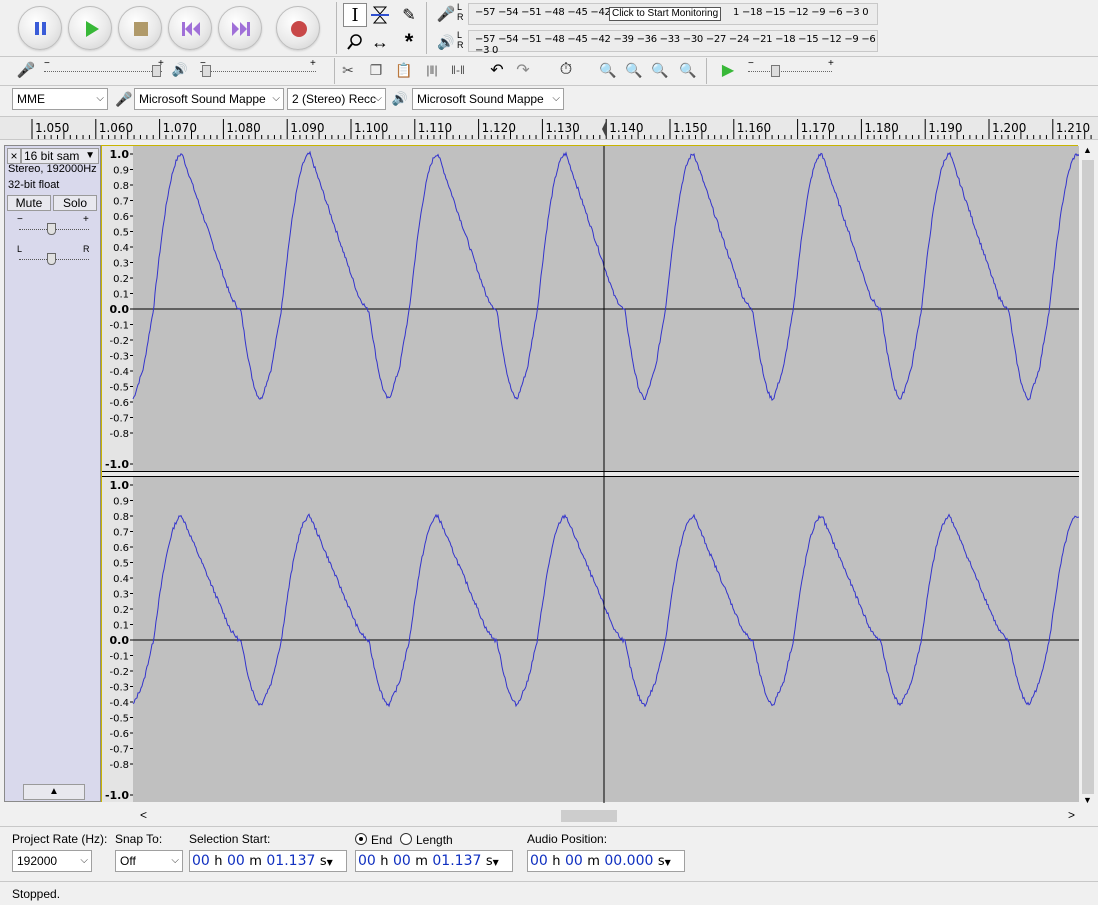  Describe the element at coordinates (259, 69) in the screenshot. I see `playback-volume-slider: − +` at that location.